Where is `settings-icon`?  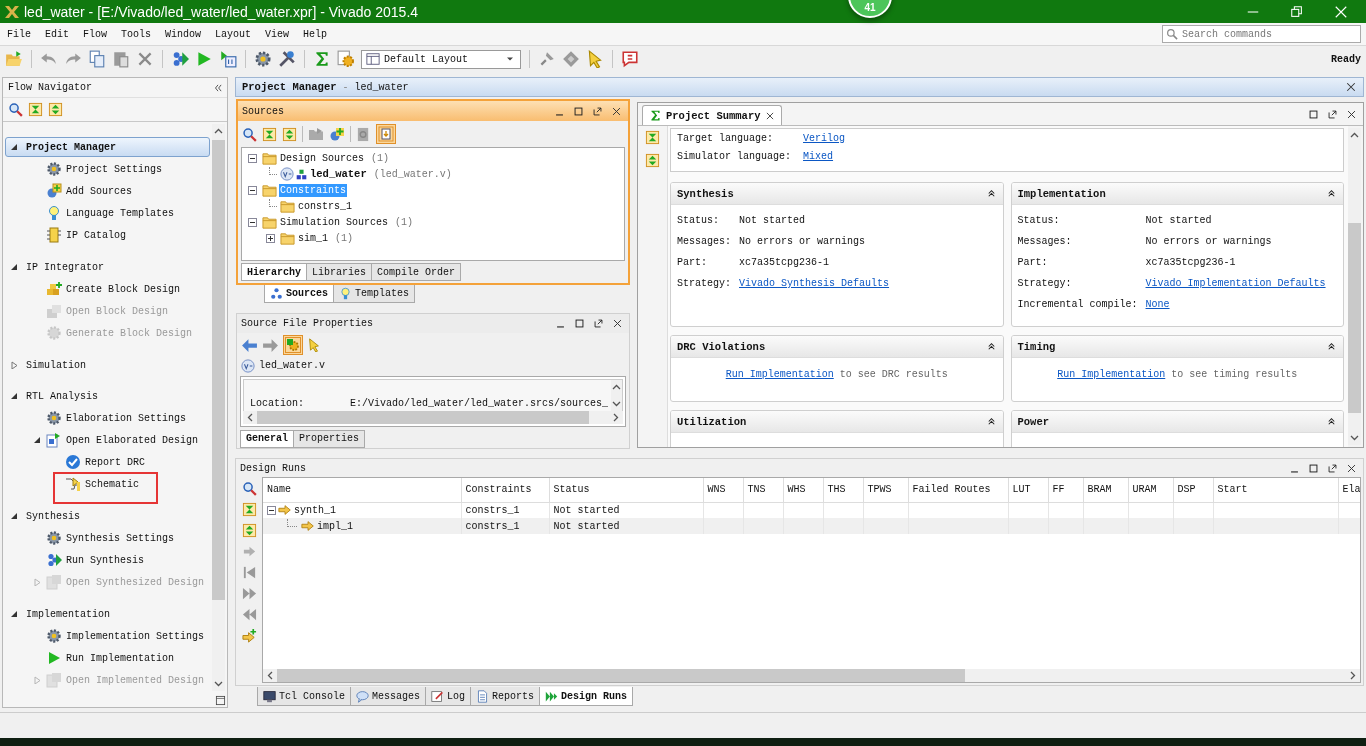 settings-icon is located at coordinates (263, 59).